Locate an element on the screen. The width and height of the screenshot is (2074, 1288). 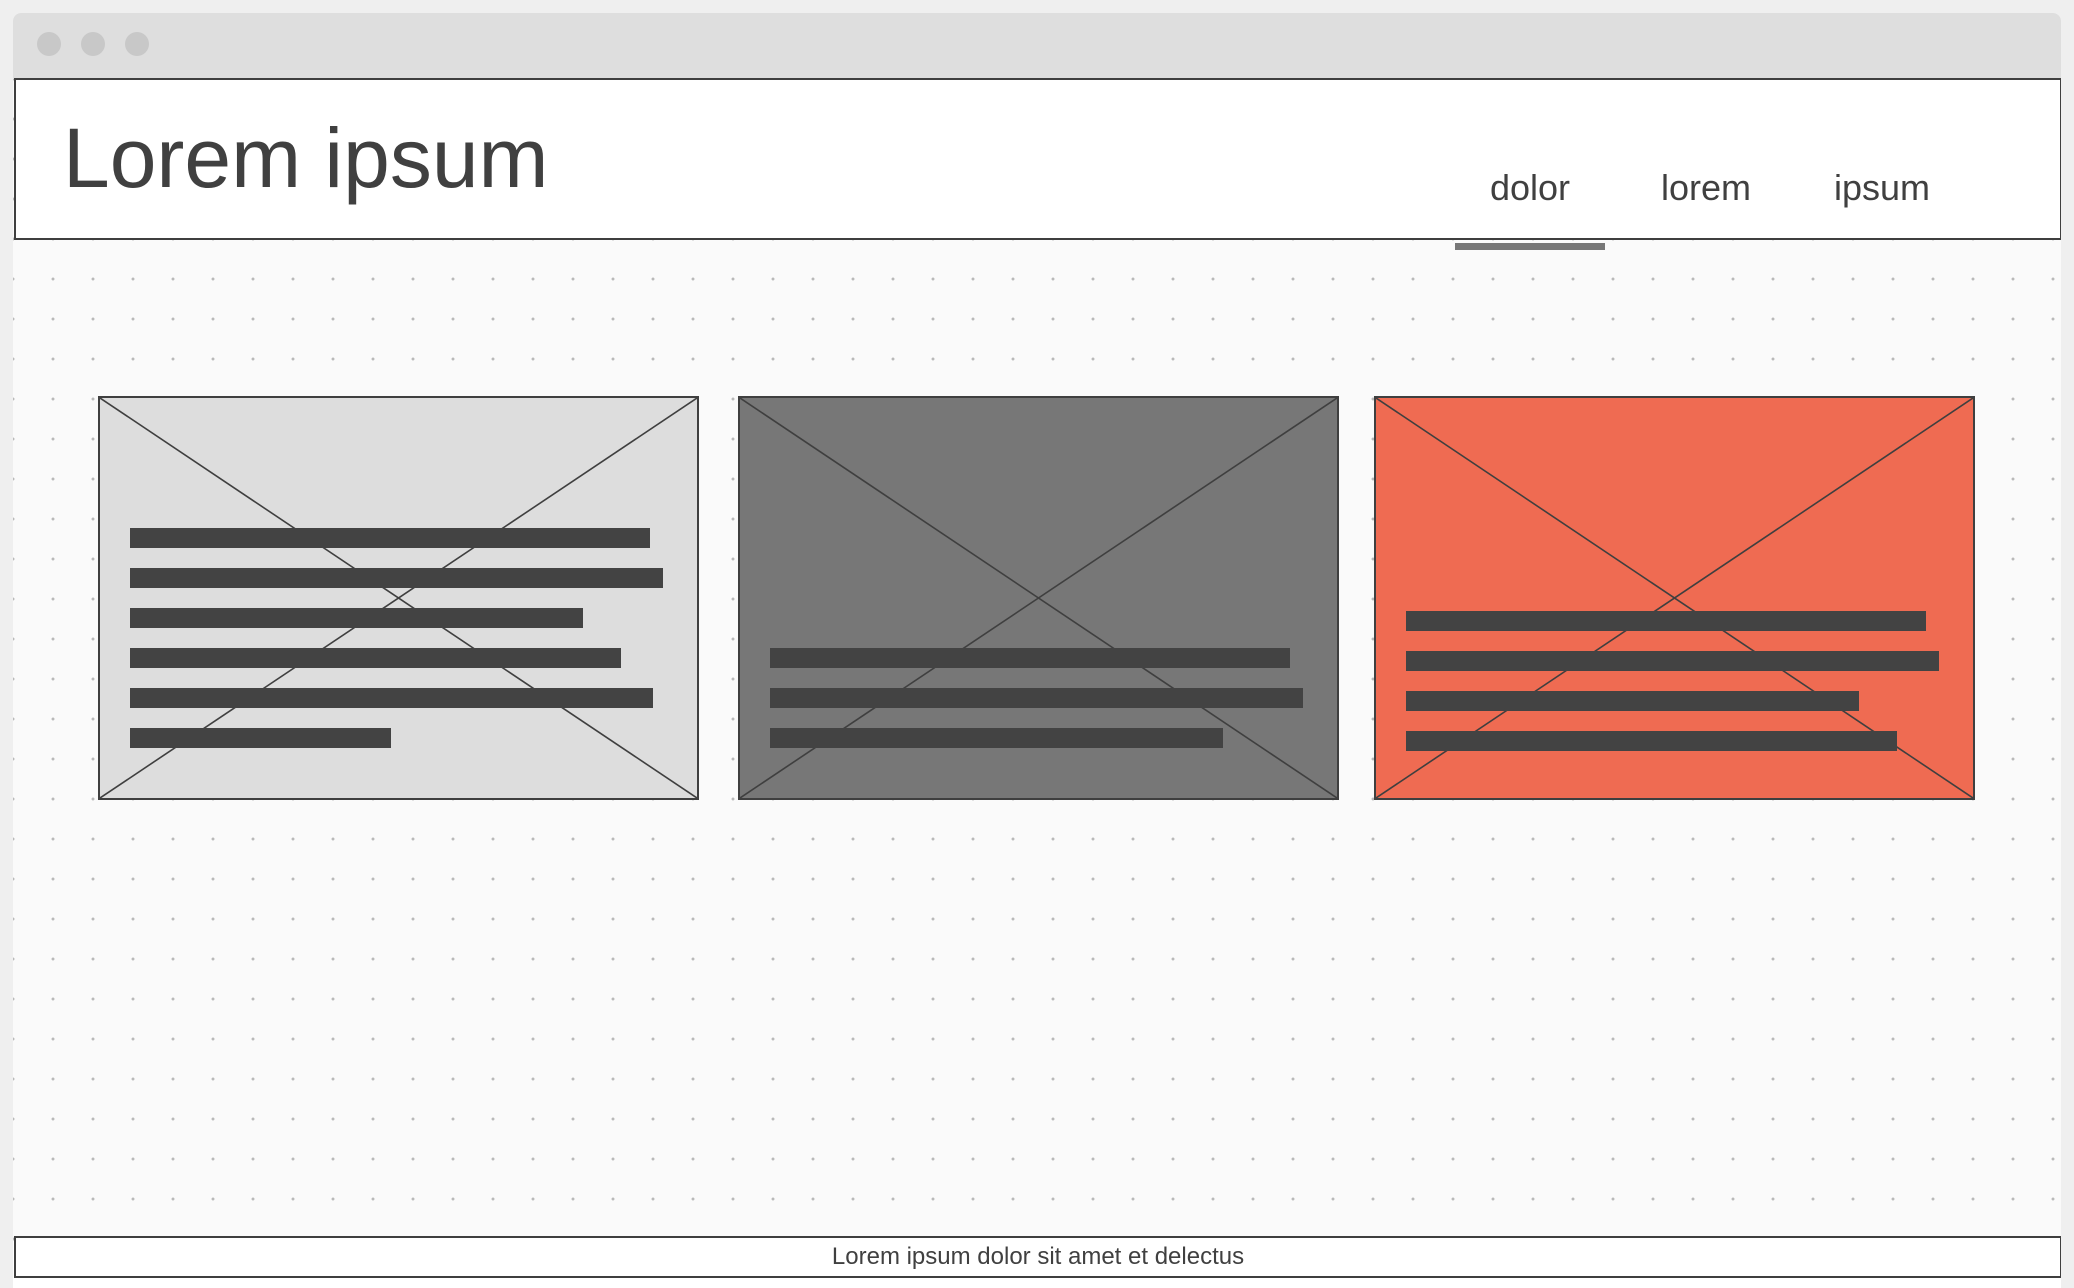
window-minimize-icon is located at coordinates (93, 44).